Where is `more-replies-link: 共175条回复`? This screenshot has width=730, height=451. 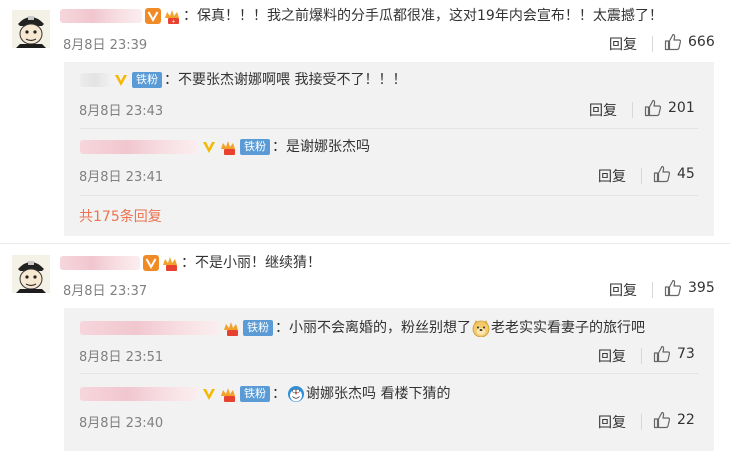 more-replies-link: 共175条回复 is located at coordinates (120, 216).